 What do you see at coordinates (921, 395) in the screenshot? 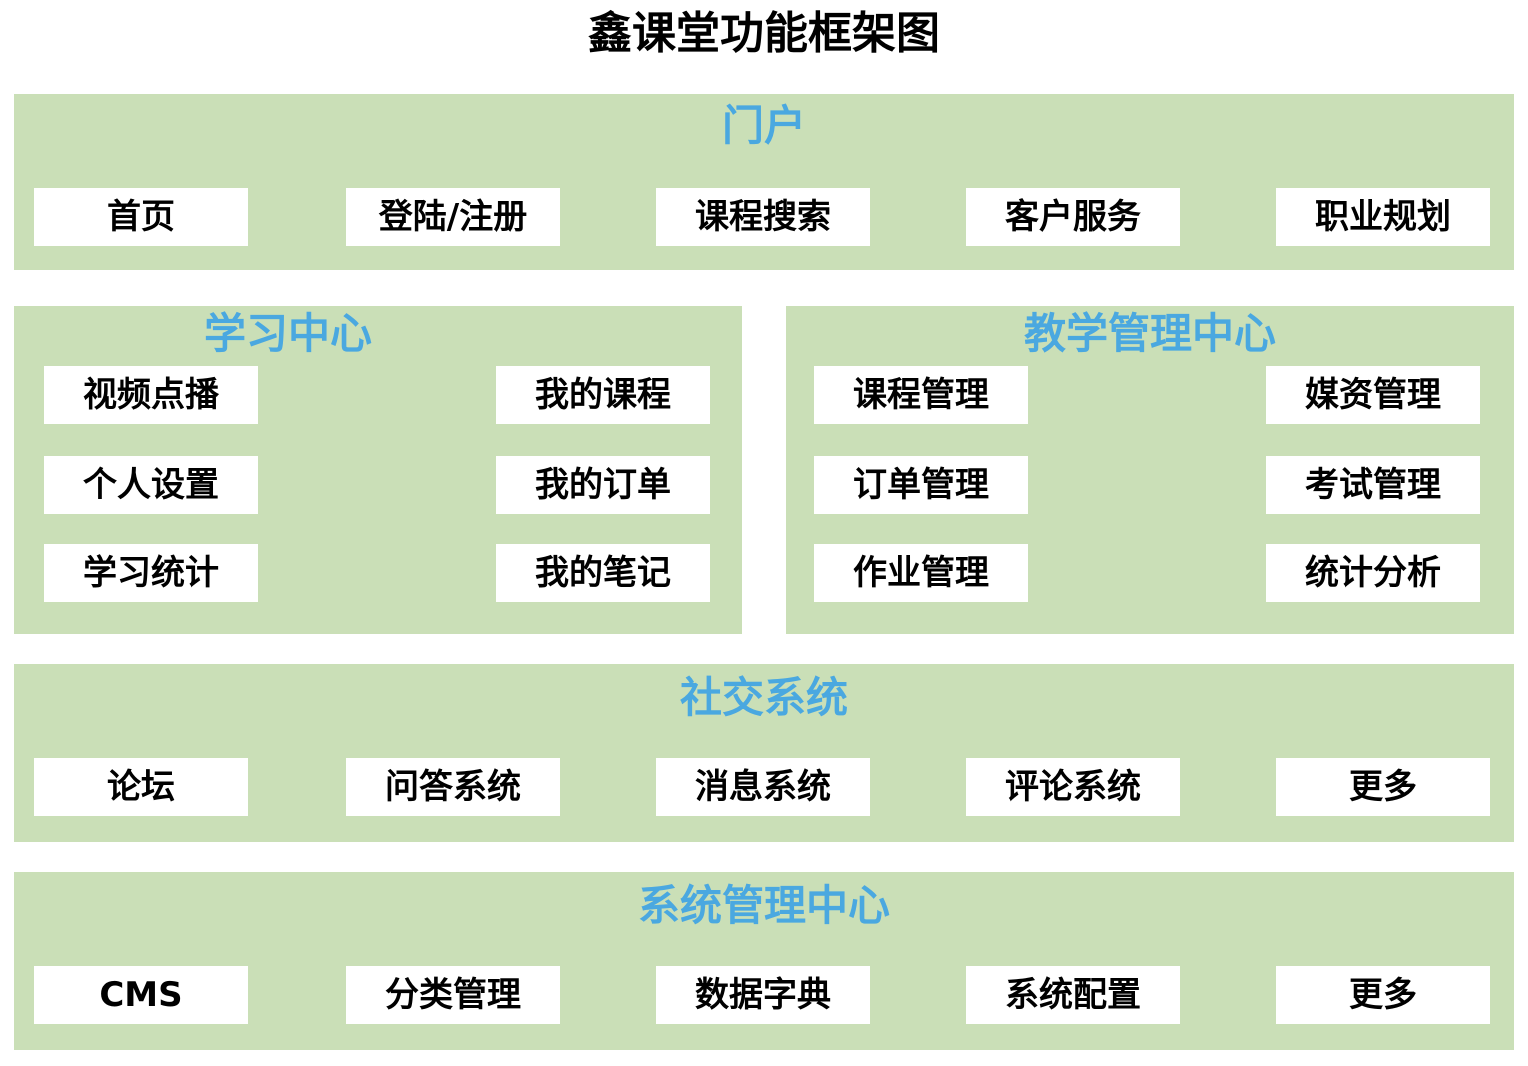
I see `teaching-item-course-mgmt: 课程管理` at bounding box center [921, 395].